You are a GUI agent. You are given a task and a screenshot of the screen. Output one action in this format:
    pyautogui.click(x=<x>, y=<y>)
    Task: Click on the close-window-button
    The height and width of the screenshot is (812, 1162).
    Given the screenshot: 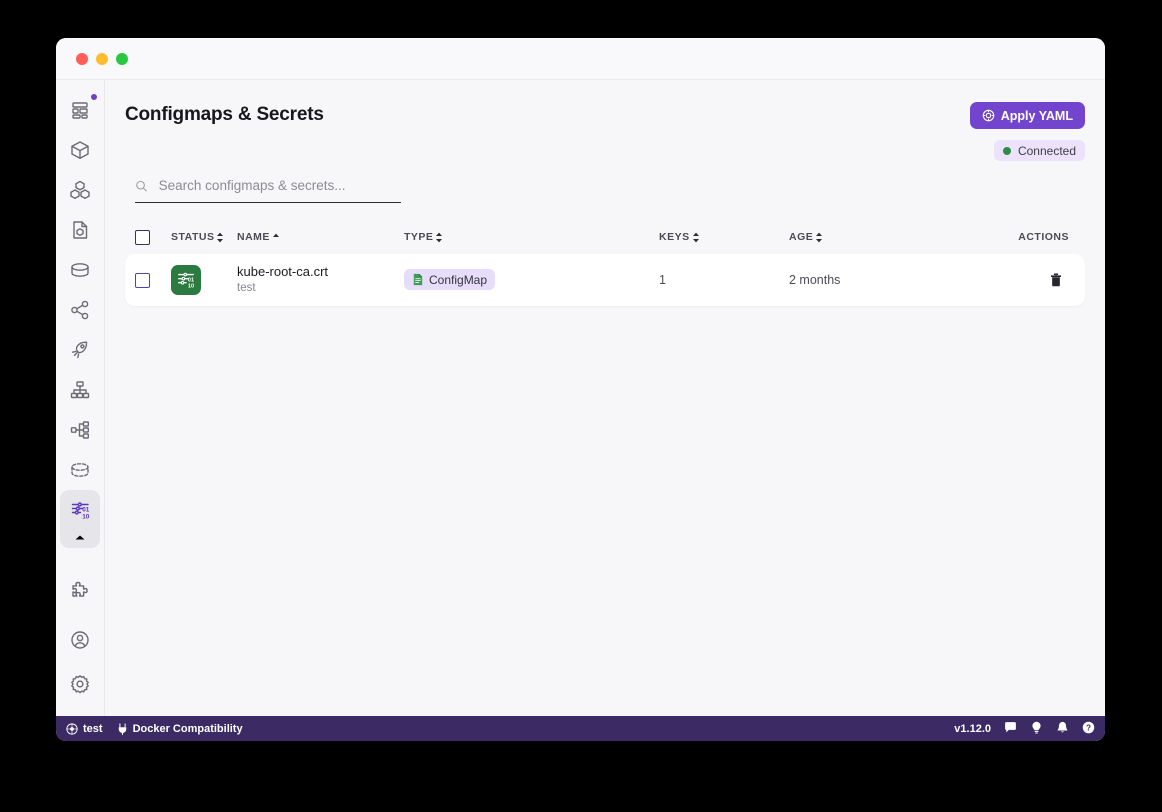 What is the action you would take?
    pyautogui.click(x=82, y=58)
    